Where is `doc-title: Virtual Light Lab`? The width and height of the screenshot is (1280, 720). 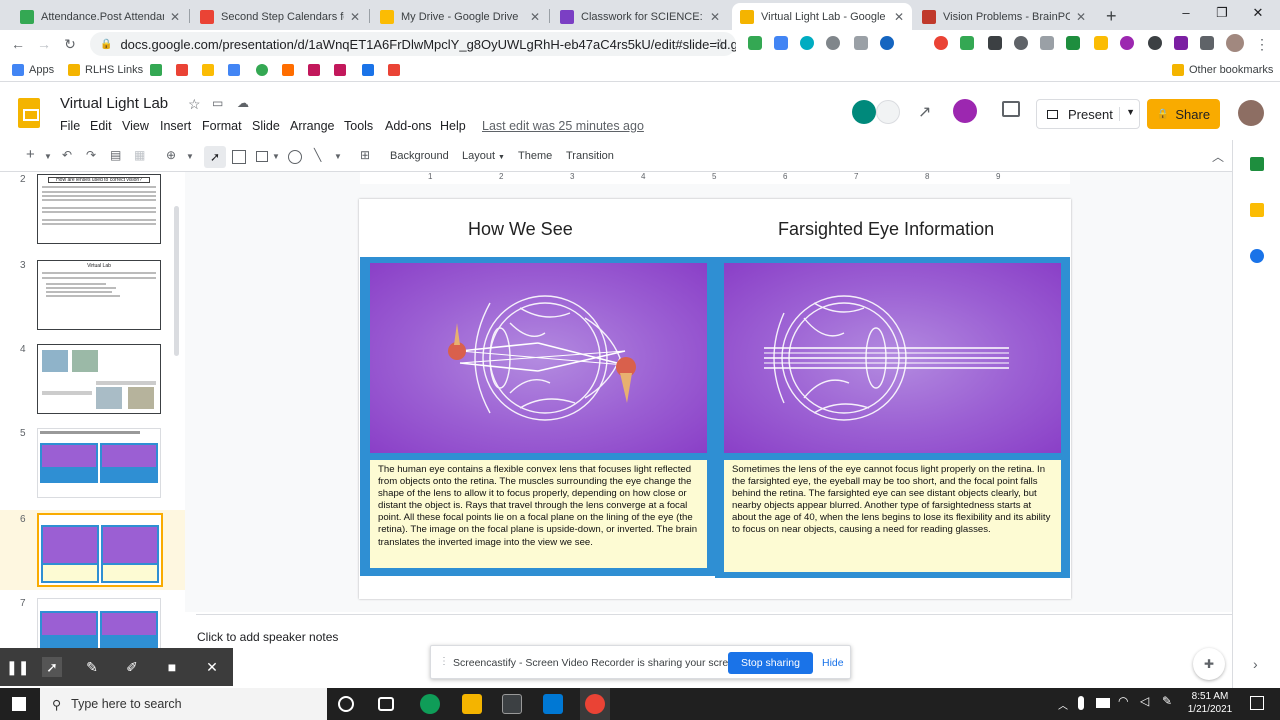 doc-title: Virtual Light Lab is located at coordinates (114, 103).